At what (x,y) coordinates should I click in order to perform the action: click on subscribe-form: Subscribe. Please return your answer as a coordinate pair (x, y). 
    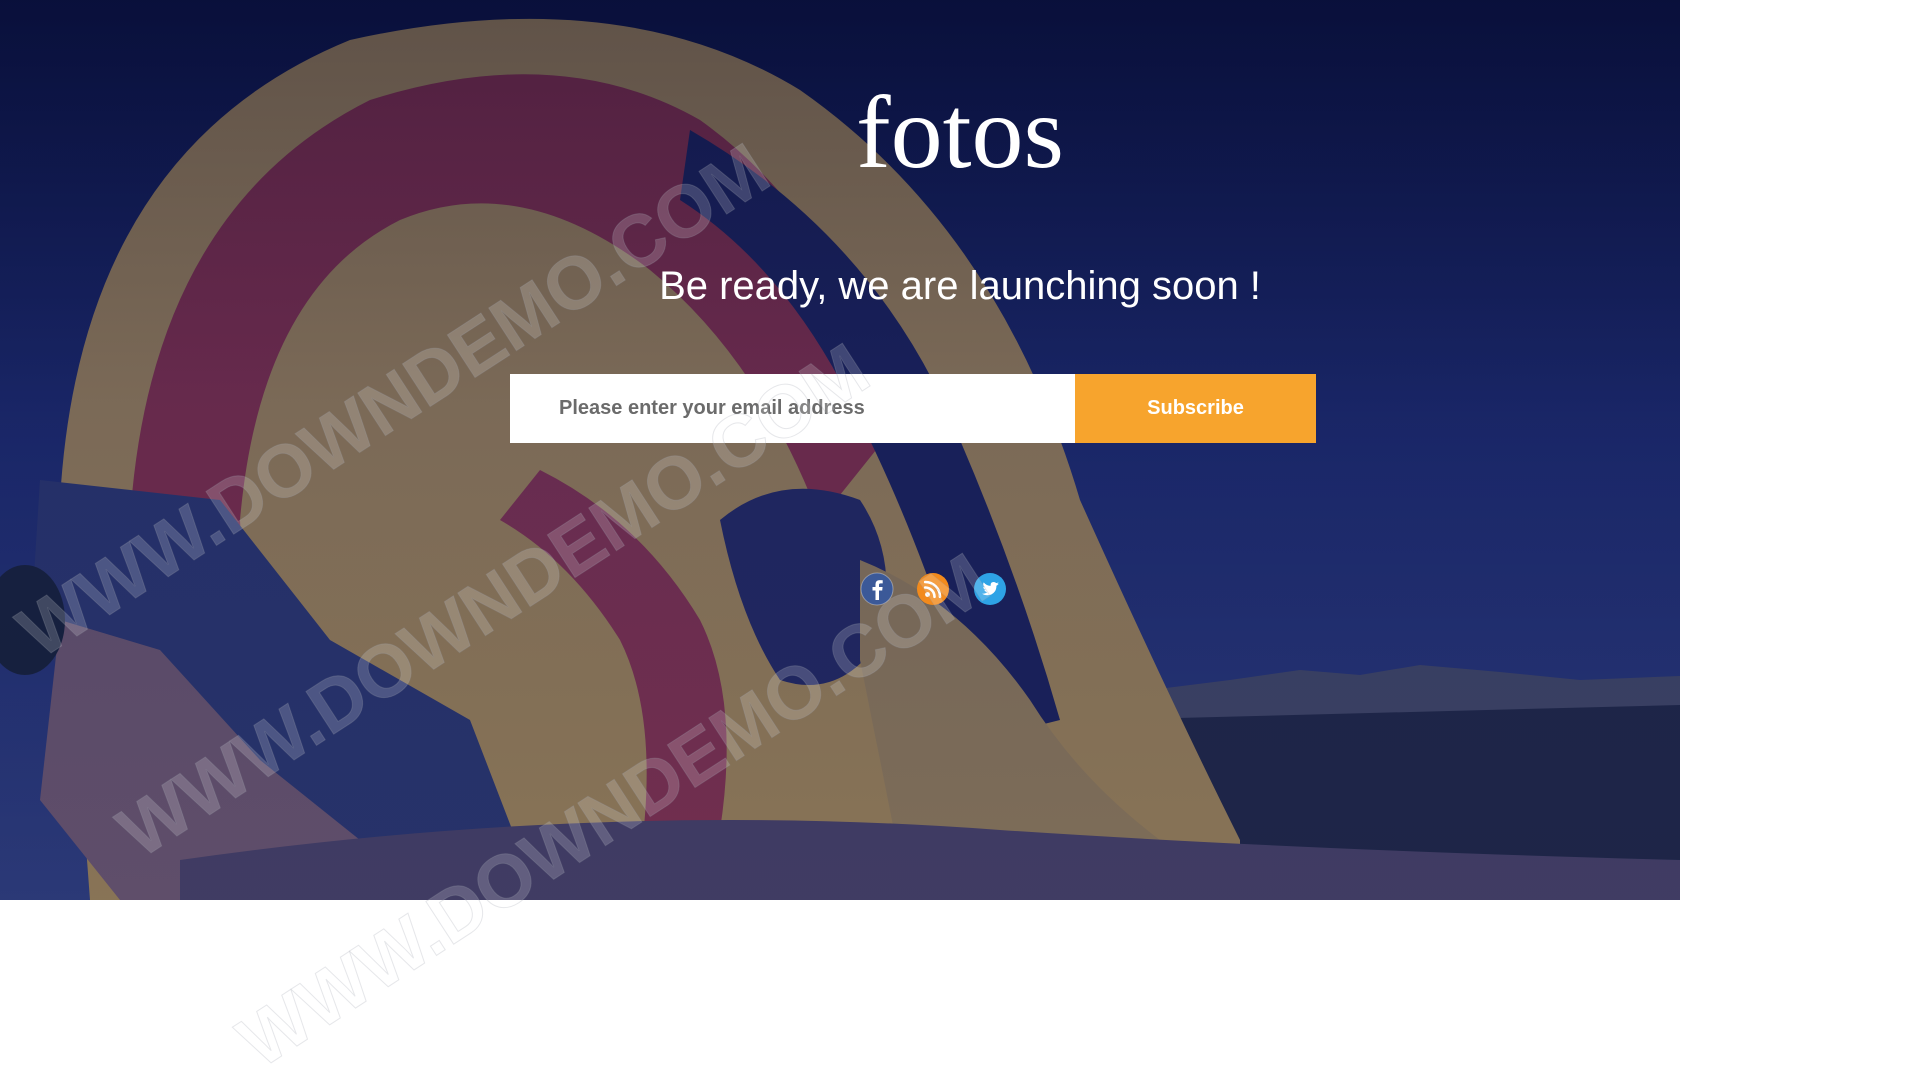
    Looking at the image, I should click on (913, 408).